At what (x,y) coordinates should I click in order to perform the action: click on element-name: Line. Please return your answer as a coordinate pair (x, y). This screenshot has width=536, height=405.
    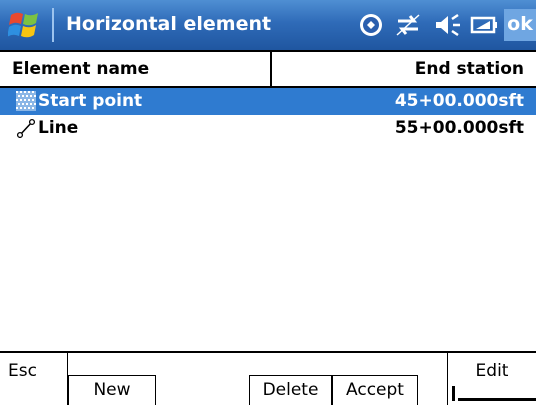
    Looking at the image, I should click on (58, 128).